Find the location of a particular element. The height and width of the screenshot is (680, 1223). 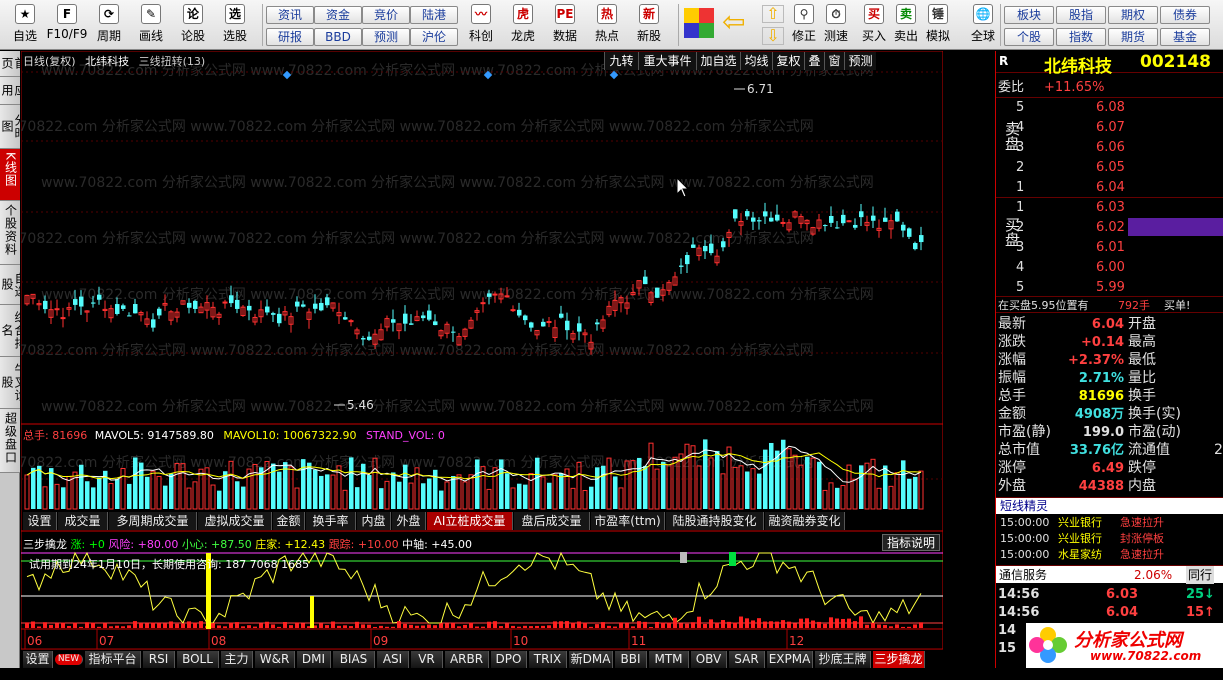

volume-subtab-2: 多周期成交量 is located at coordinates (153, 521).